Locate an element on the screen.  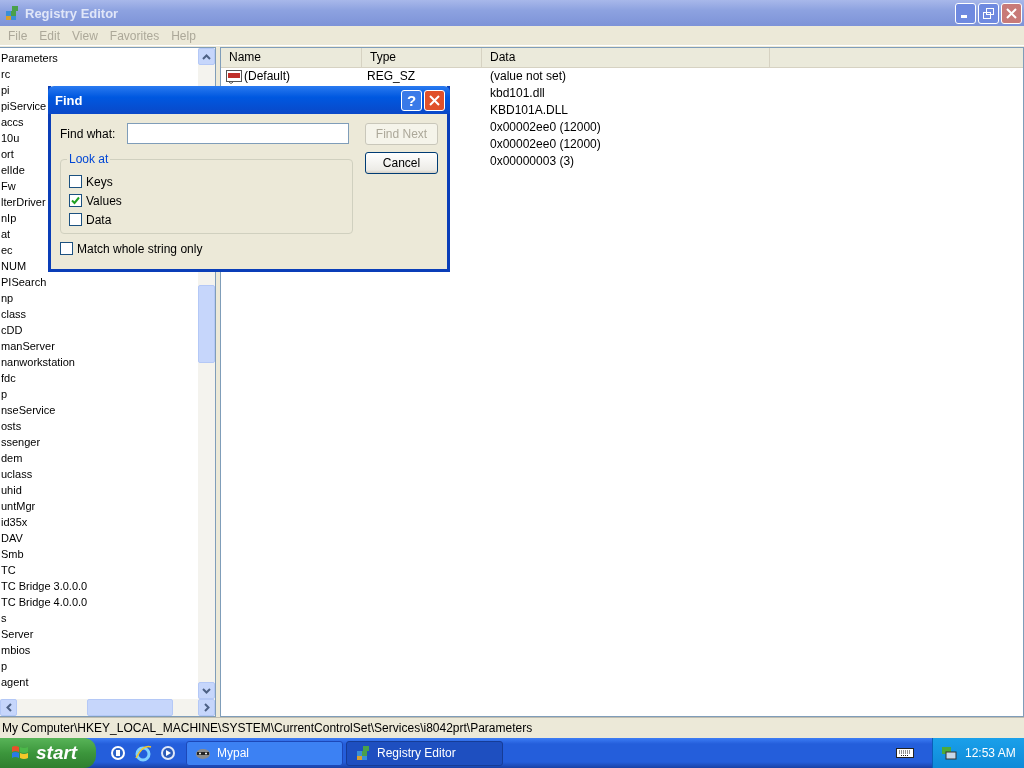
tree-item: PISearch is located at coordinates (24, 282).